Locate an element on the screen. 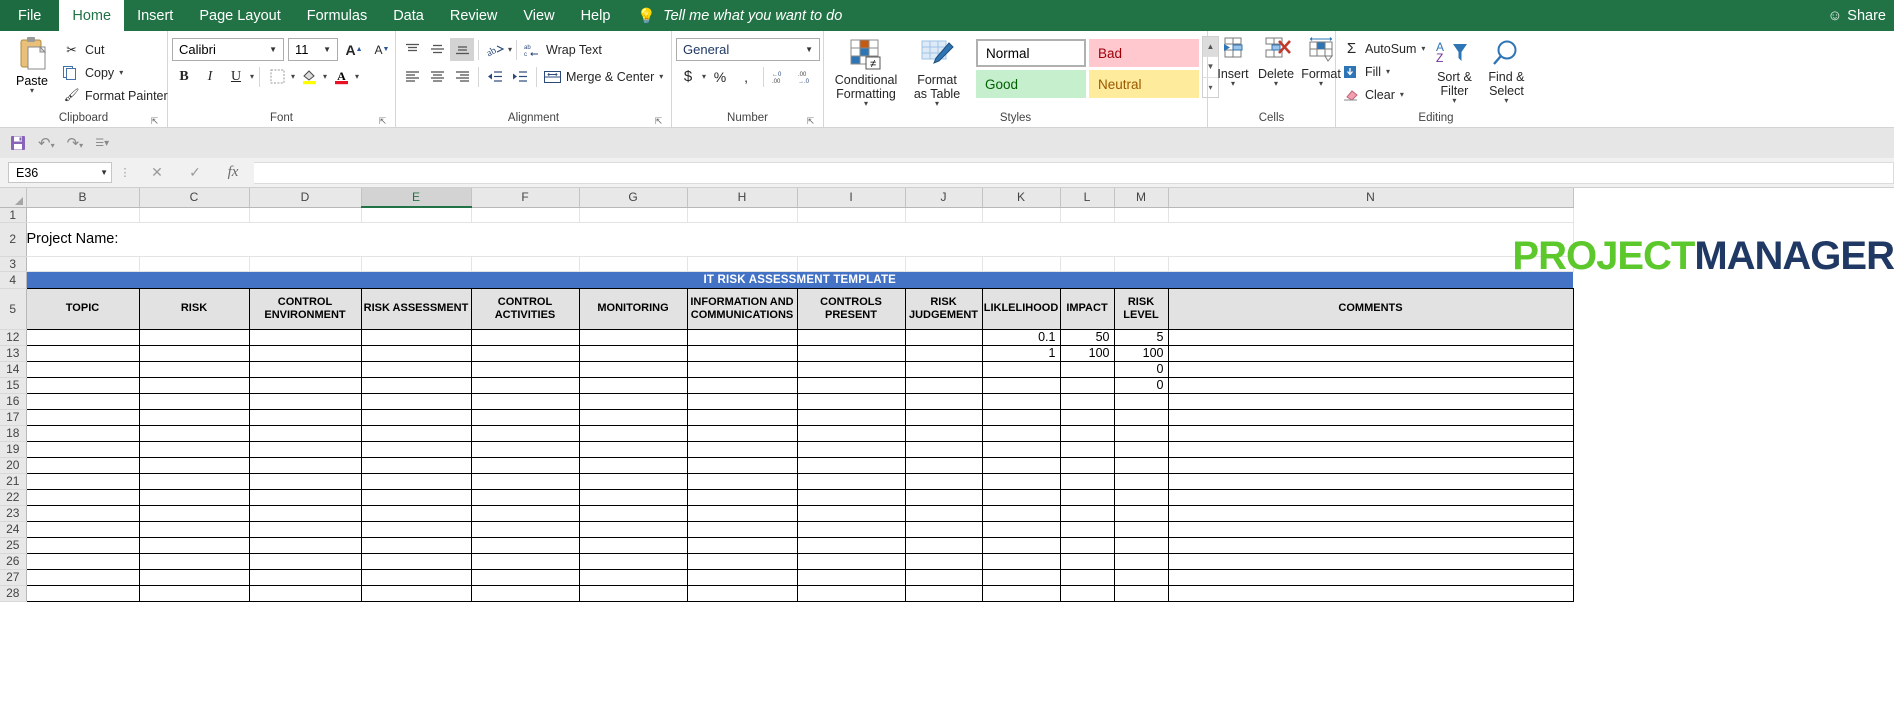 Image resolution: width=1894 pixels, height=713 pixels. column-header-k: K is located at coordinates (1021, 198).